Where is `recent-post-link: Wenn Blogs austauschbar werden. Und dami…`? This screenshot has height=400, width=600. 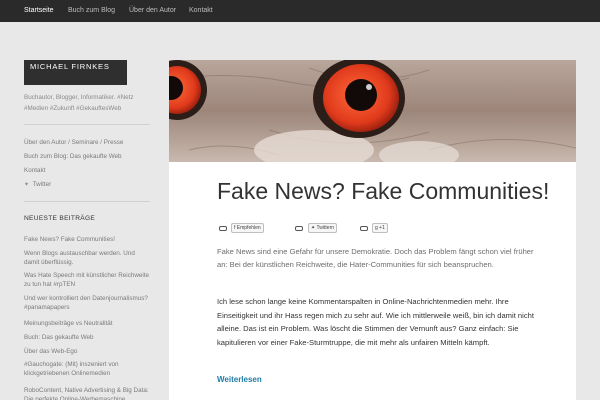 recent-post-link: Wenn Blogs austauschbar werden. Und dami… is located at coordinates (87, 258).